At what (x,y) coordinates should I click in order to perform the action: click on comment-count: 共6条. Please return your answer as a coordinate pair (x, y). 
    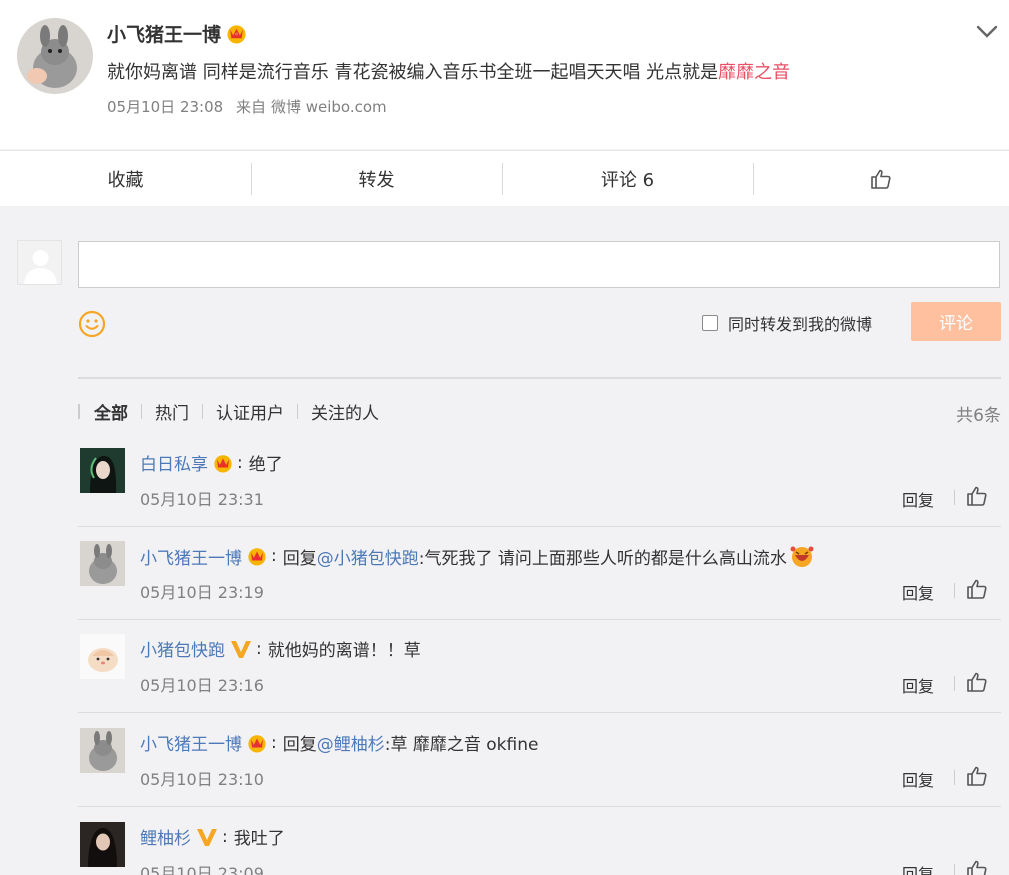
    Looking at the image, I should click on (978, 416).